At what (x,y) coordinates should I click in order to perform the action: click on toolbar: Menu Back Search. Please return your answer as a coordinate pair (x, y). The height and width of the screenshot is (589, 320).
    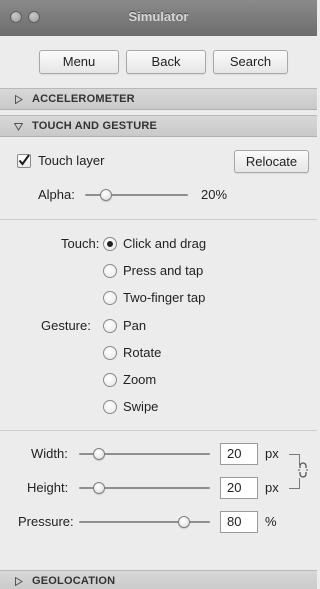
    Looking at the image, I should click on (158, 62).